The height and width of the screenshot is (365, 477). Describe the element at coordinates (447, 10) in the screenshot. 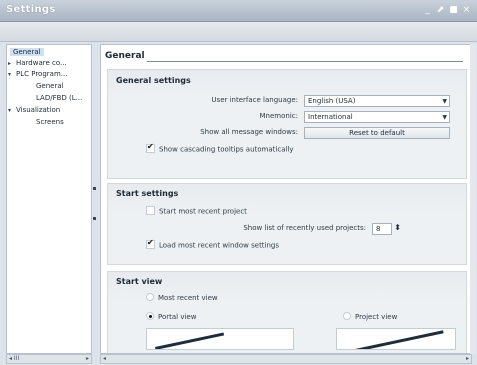

I see `window-controls: _ ⬈ ■ ×` at that location.